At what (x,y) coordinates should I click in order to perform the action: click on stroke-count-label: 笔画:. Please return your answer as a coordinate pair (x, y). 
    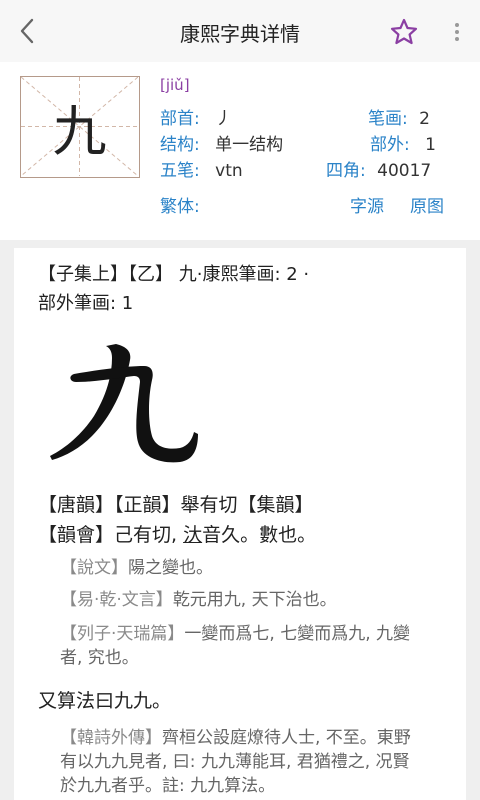
    Looking at the image, I should click on (388, 119).